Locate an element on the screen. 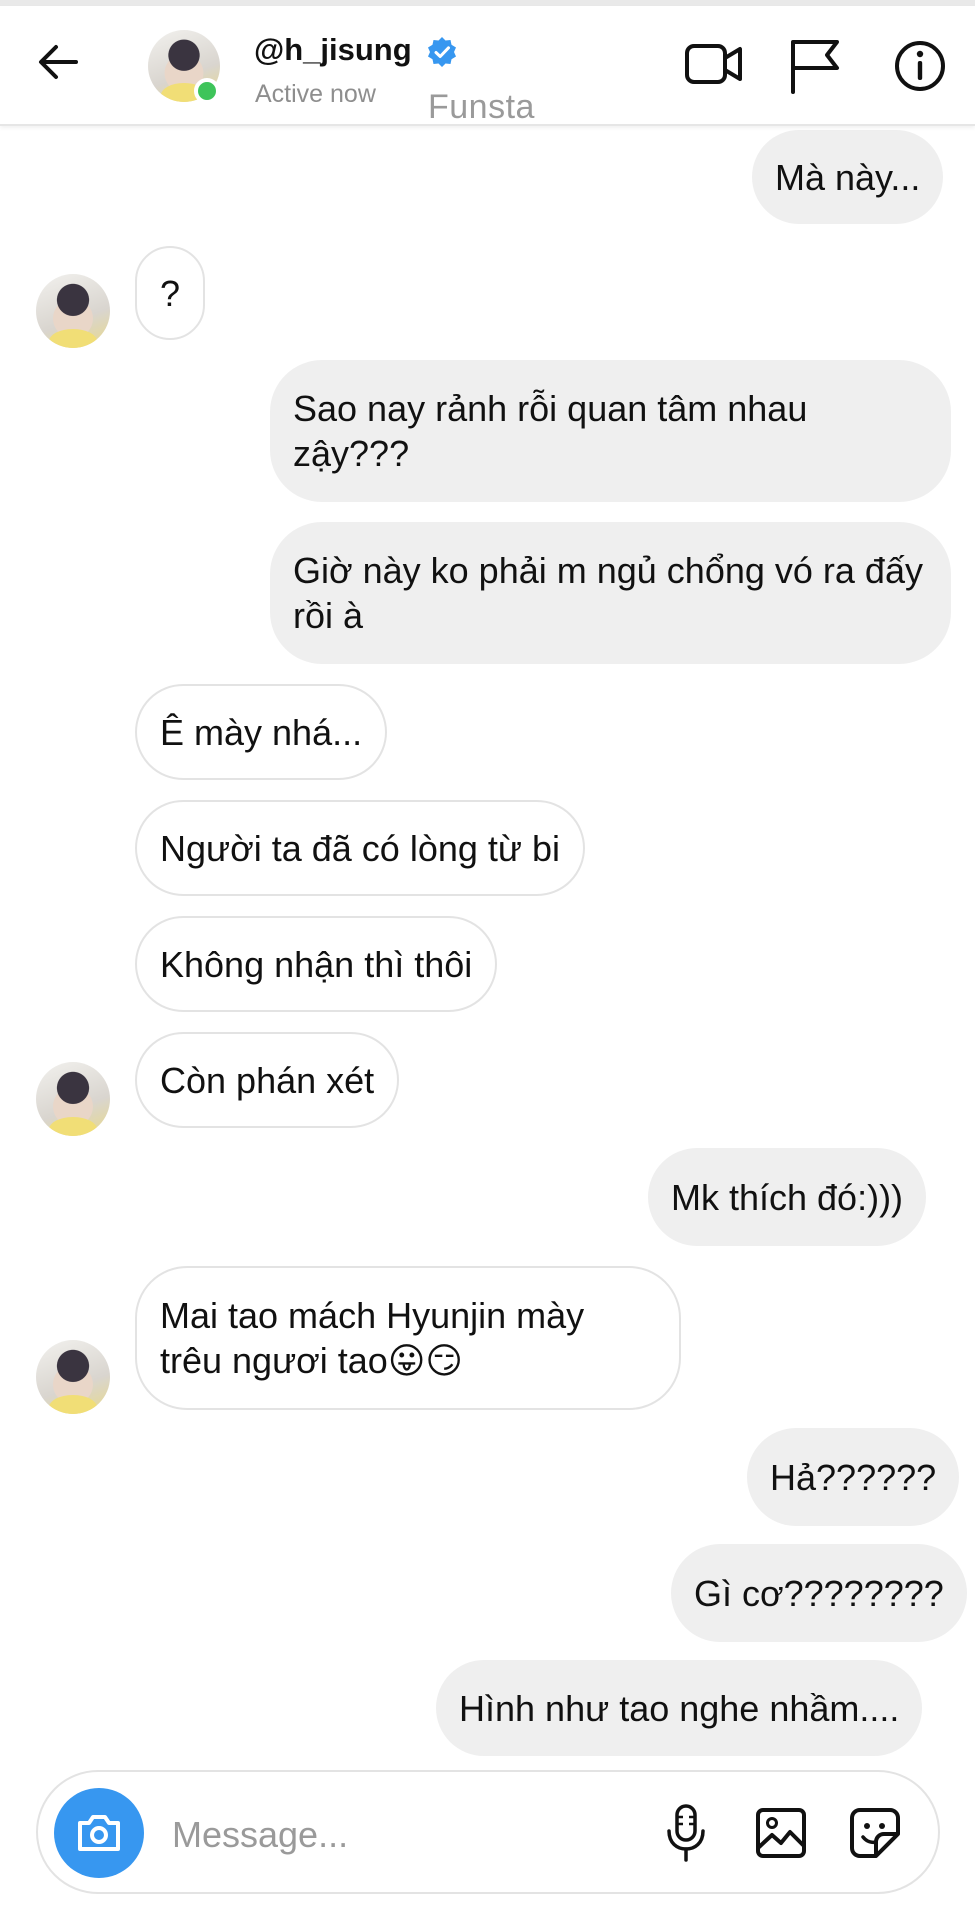 This screenshot has height=1920, width=975. voice-message-button is located at coordinates (686, 1833).